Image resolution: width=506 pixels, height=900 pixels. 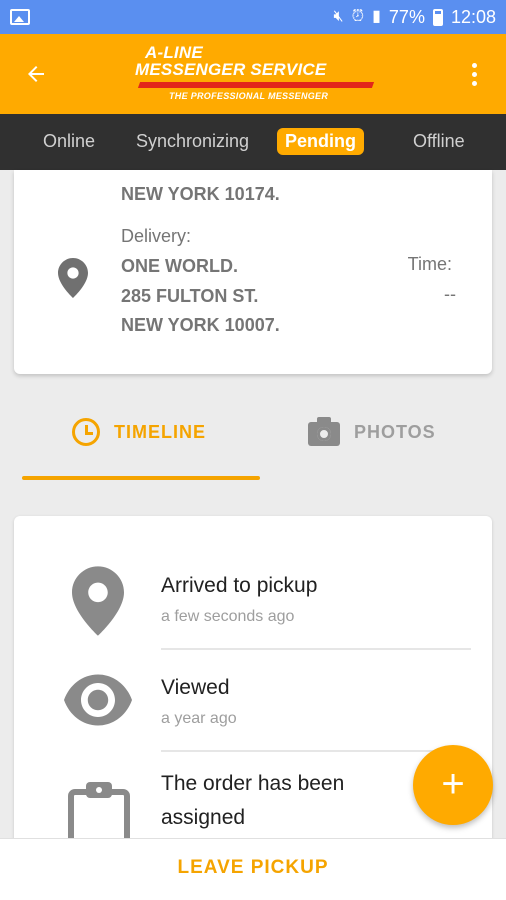 I want to click on add-fab-button: +, so click(x=453, y=785).